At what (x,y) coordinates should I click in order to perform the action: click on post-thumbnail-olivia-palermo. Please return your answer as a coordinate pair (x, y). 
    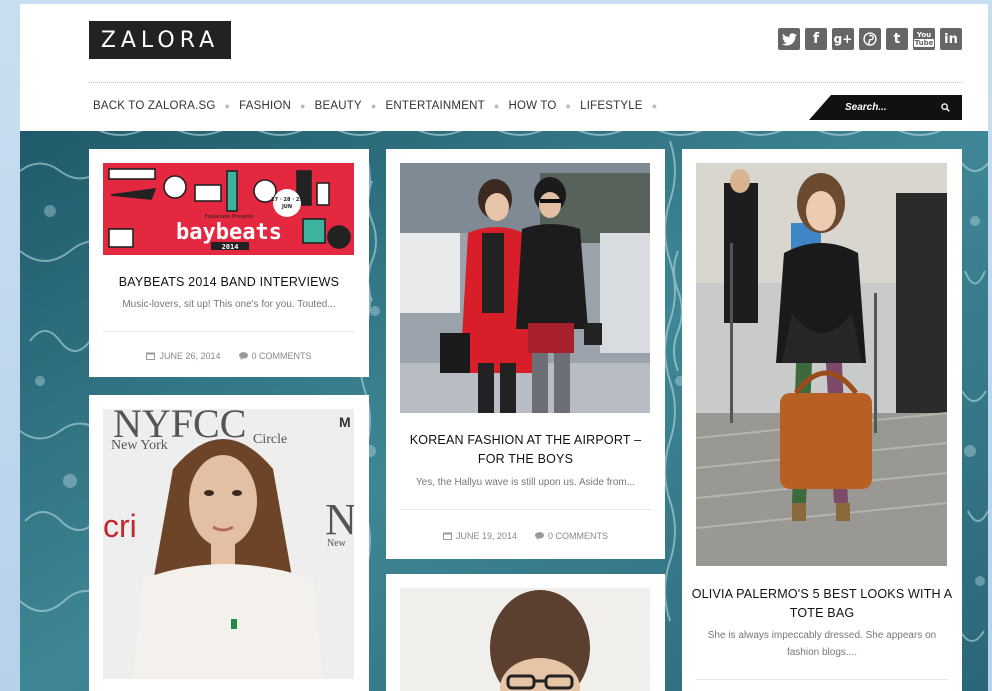
    Looking at the image, I should click on (821, 364).